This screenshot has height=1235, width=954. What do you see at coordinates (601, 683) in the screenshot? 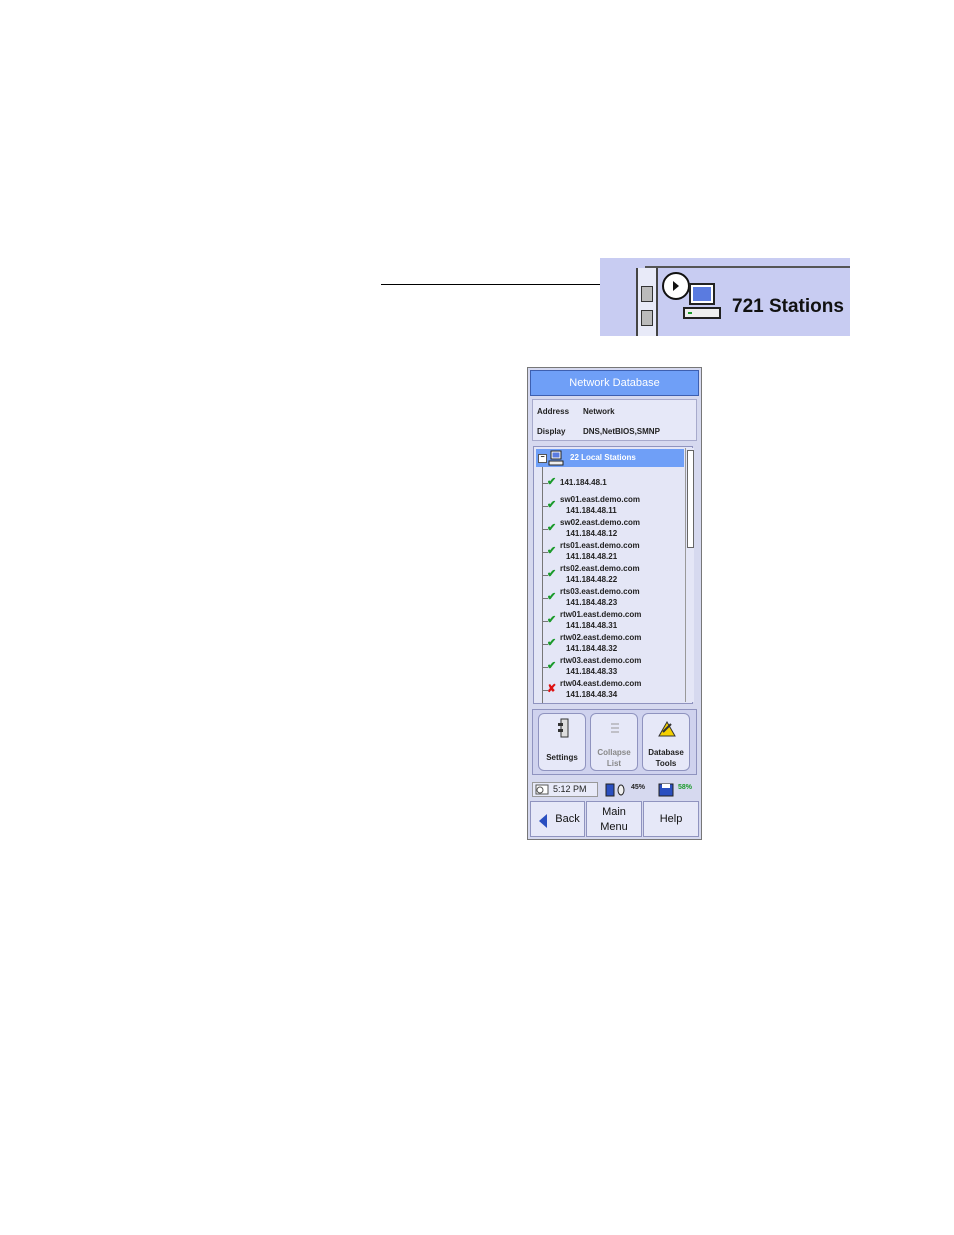
I see `station-name: rtw04.east.demo.com` at bounding box center [601, 683].